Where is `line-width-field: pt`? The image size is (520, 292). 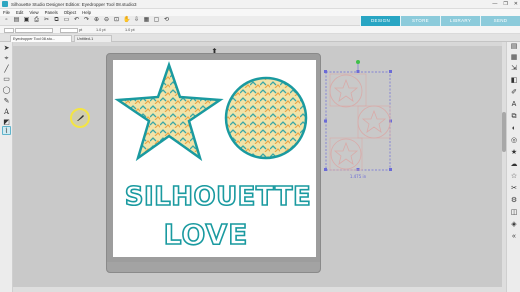 line-width-field: pt is located at coordinates (71, 30).